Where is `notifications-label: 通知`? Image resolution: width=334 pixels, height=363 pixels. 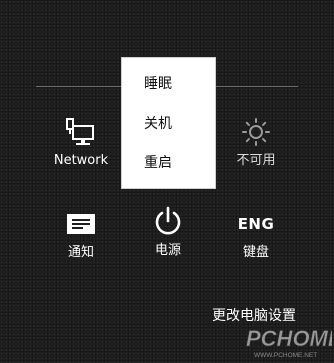 notifications-label: 通知 is located at coordinates (80, 252).